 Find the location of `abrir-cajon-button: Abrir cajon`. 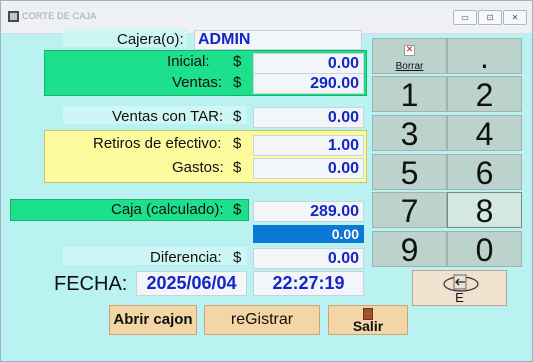

abrir-cajon-button: Abrir cajon is located at coordinates (153, 320).